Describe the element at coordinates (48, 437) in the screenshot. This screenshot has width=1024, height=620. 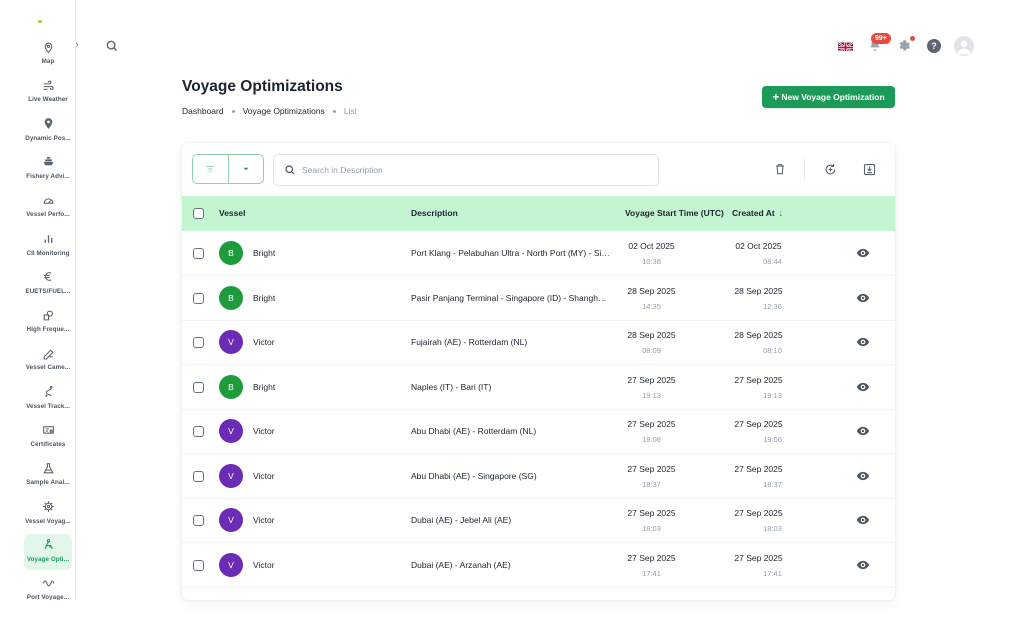
I see `sidebar-item: Certificates` at that location.